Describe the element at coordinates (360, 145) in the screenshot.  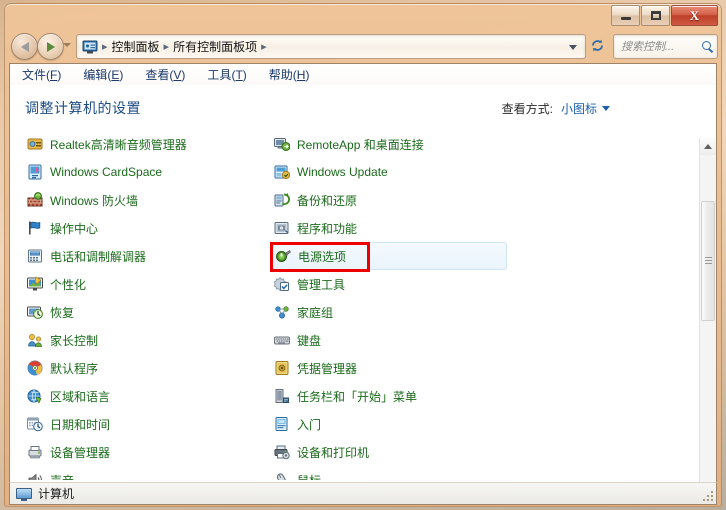
I see `control-panel-item-label: RemoteApp 和桌面连接` at that location.